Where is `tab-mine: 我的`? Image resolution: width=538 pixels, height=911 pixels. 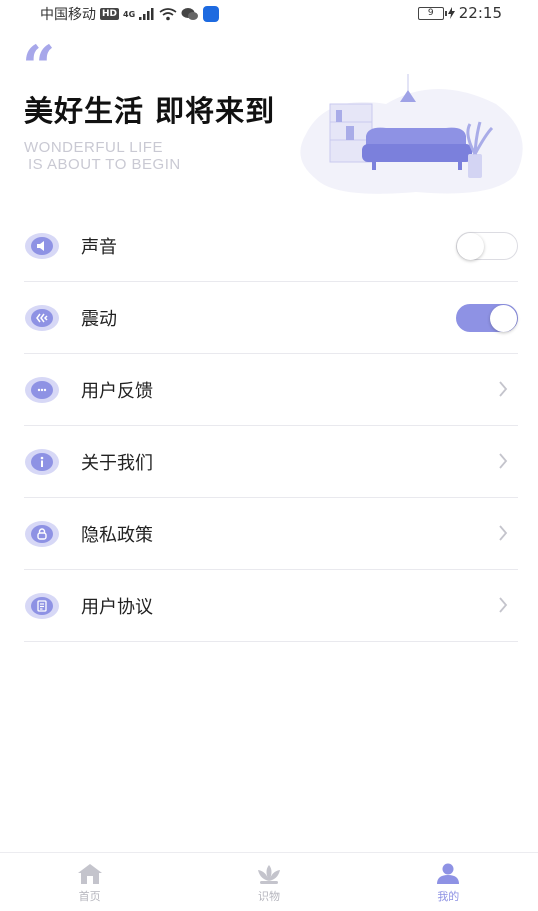
tab-mine: 我的 is located at coordinates (448, 882).